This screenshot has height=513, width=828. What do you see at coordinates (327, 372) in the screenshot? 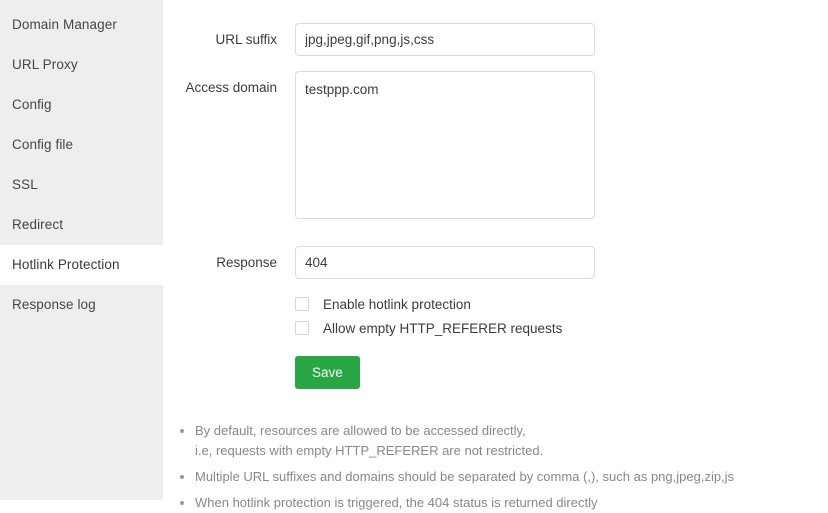
I see `save-button: Save` at bounding box center [327, 372].